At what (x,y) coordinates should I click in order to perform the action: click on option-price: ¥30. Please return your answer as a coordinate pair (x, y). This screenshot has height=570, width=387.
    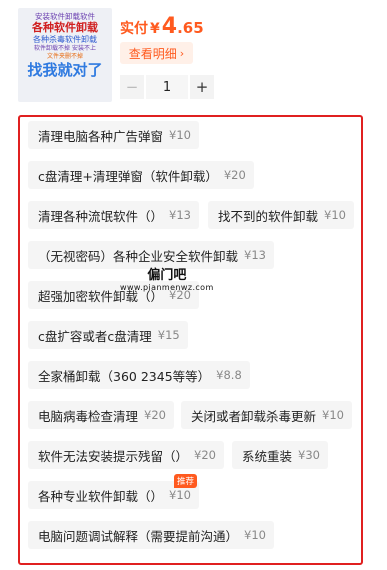
    Looking at the image, I should click on (309, 455).